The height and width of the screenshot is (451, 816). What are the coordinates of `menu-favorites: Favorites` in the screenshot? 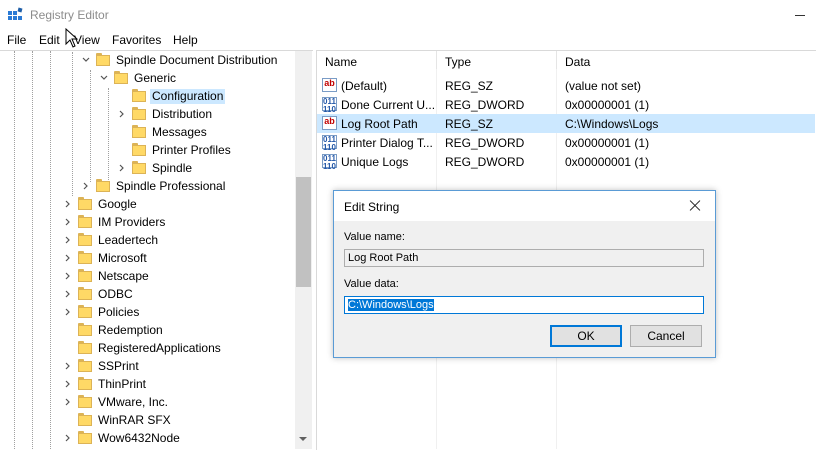 It's located at (136, 40).